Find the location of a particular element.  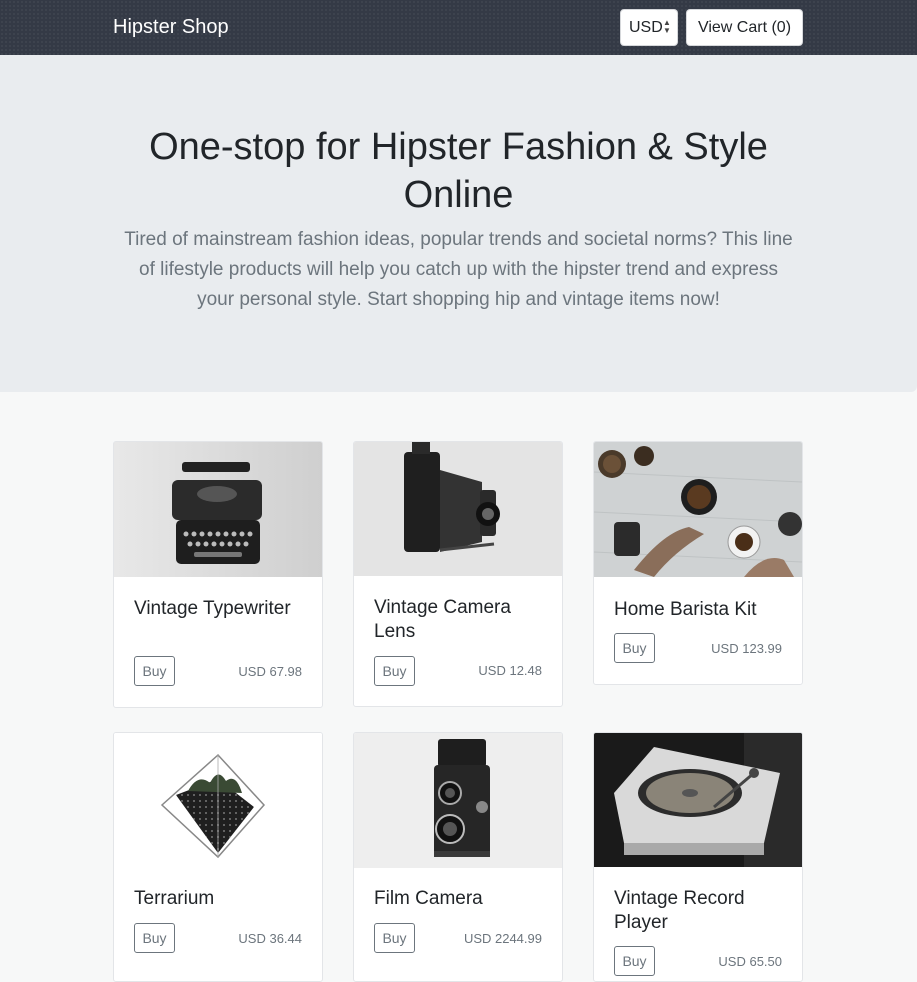

product-title: Vintage Camera Lens is located at coordinates (461, 620).